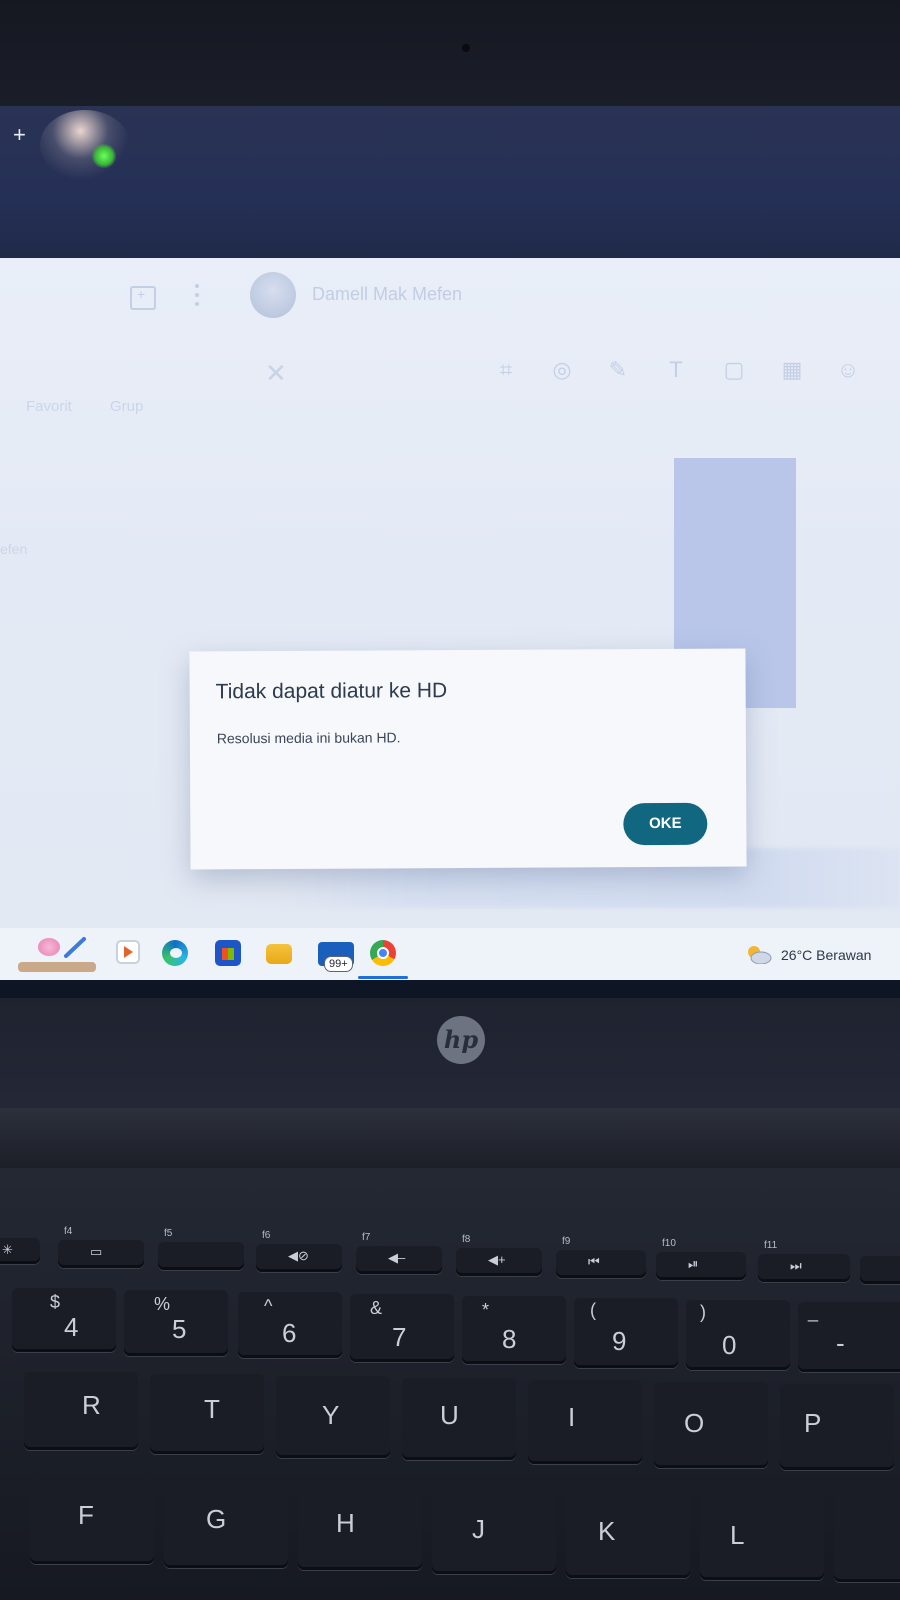 The image size is (900, 1600). Describe the element at coordinates (562, 370) in the screenshot. I see `filter-icon: ◎` at that location.